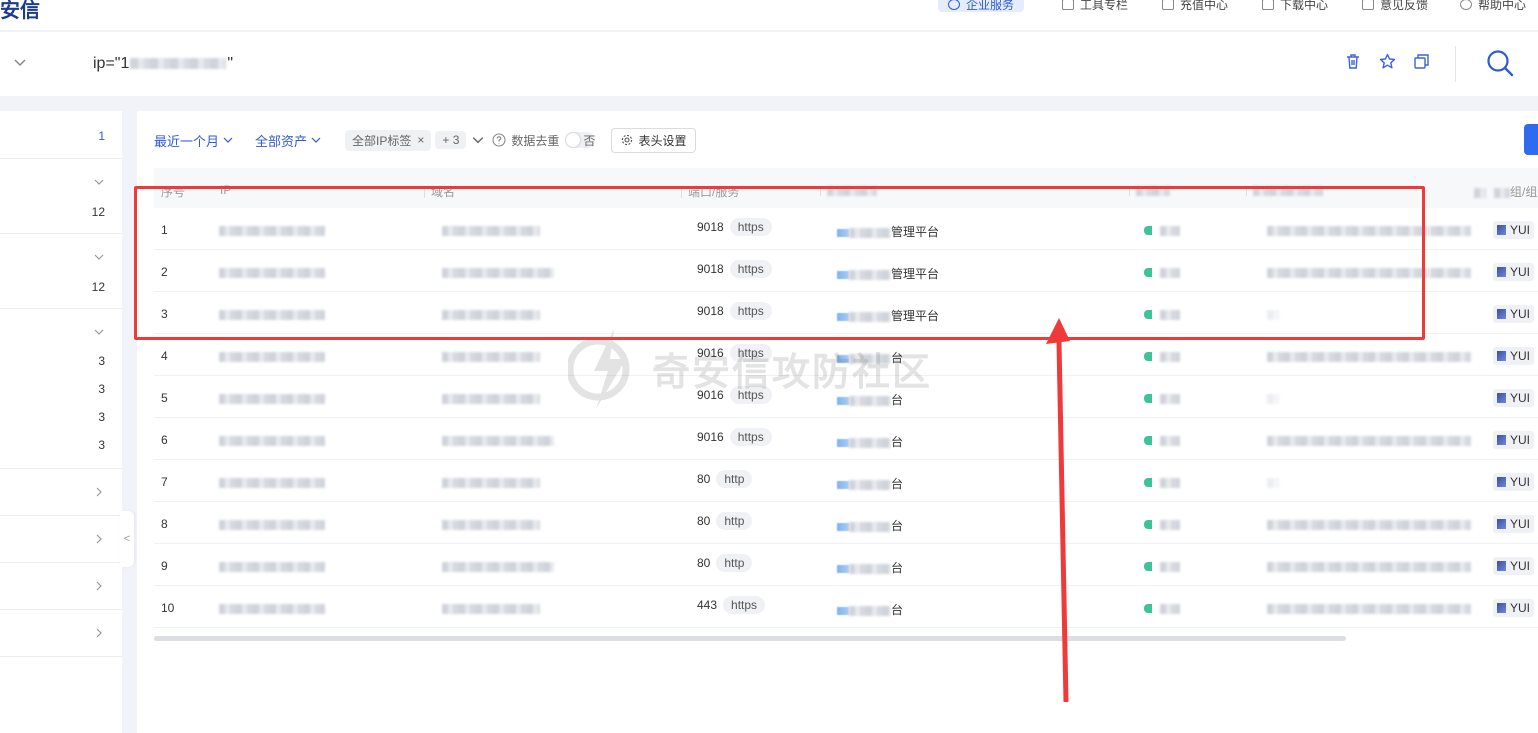  What do you see at coordinates (163, 64) in the screenshot?
I see `search-input: ip="1 "` at bounding box center [163, 64].